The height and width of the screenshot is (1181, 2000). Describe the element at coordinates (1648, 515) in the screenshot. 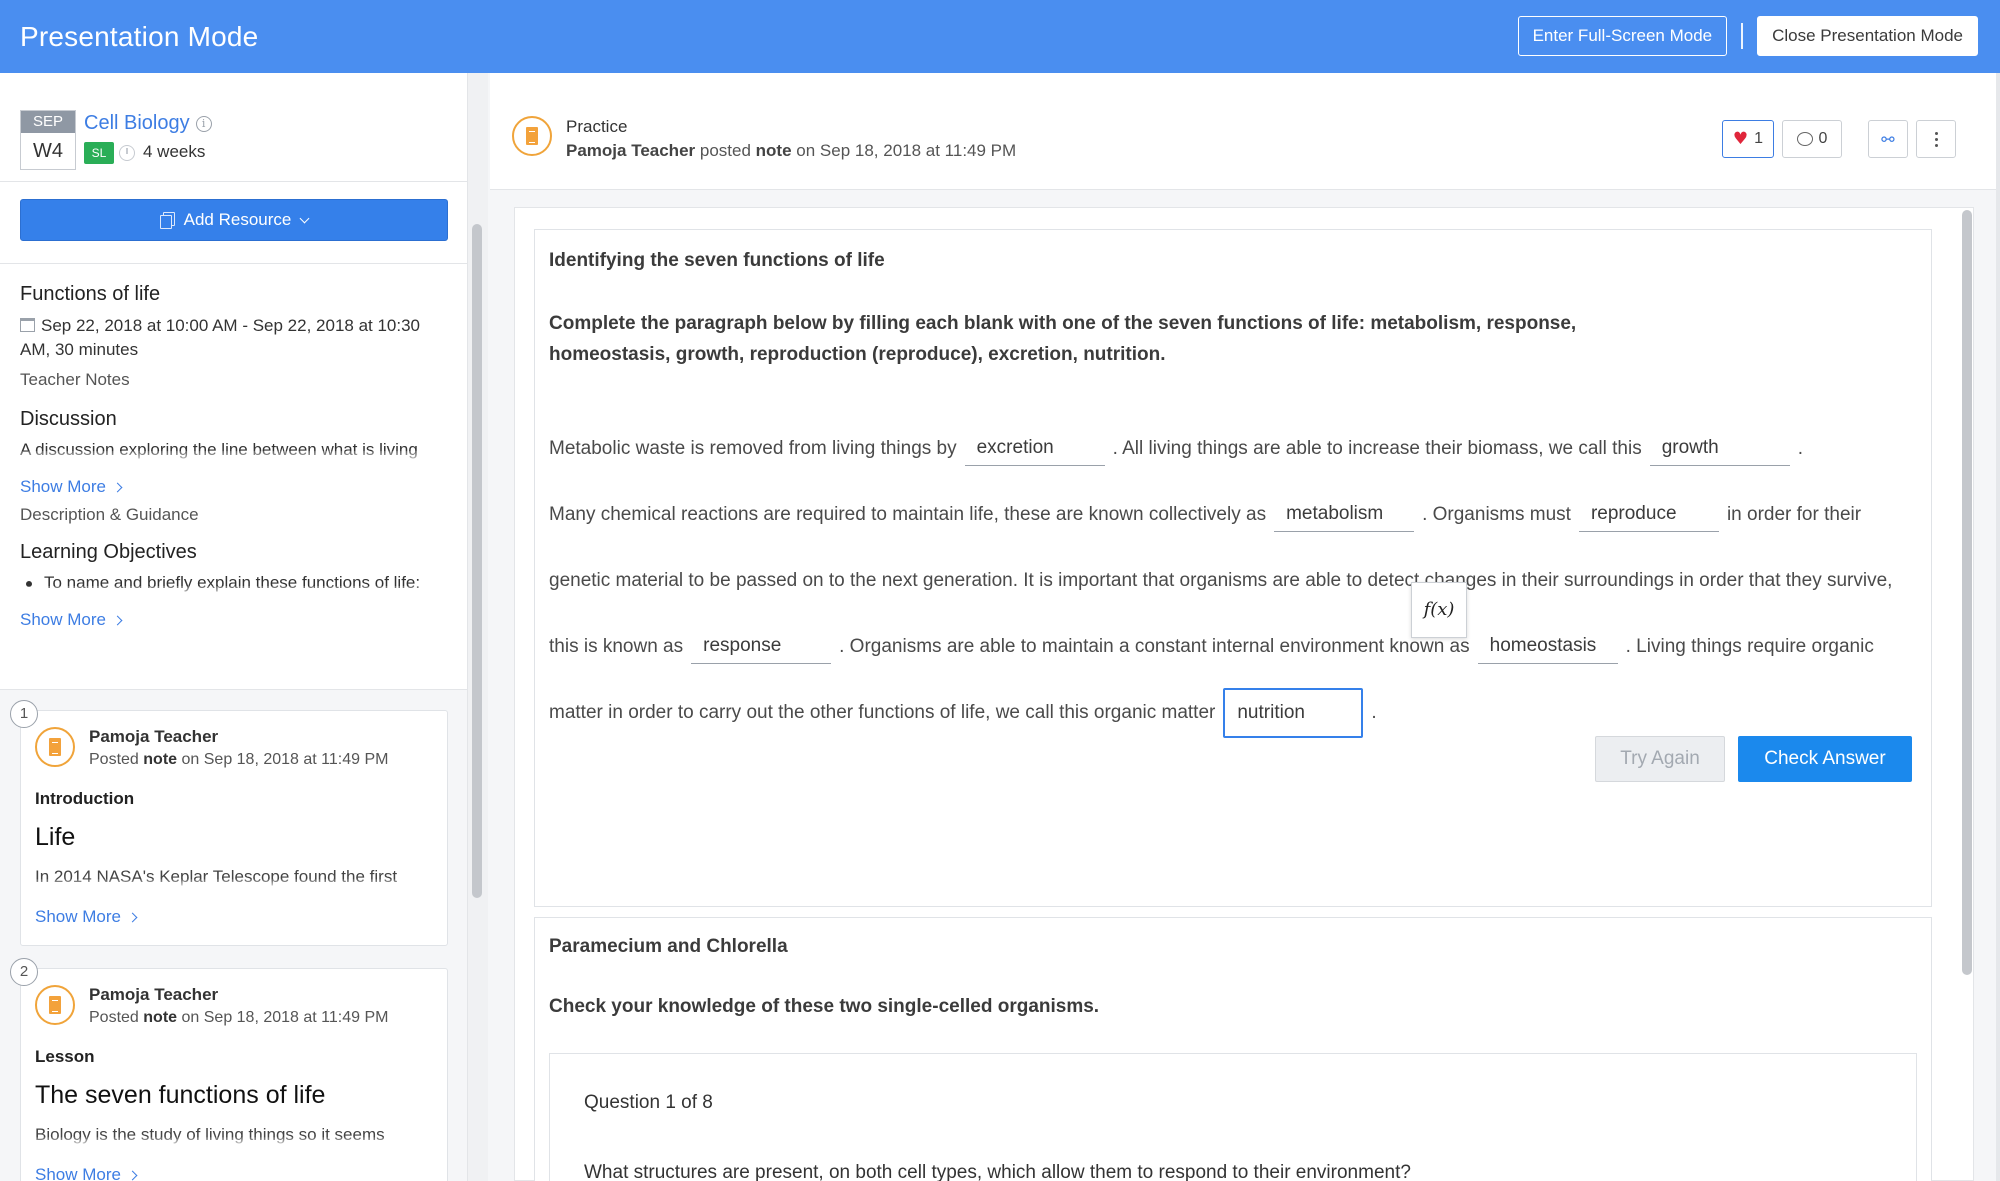

I see `blank-input: reproduce` at that location.